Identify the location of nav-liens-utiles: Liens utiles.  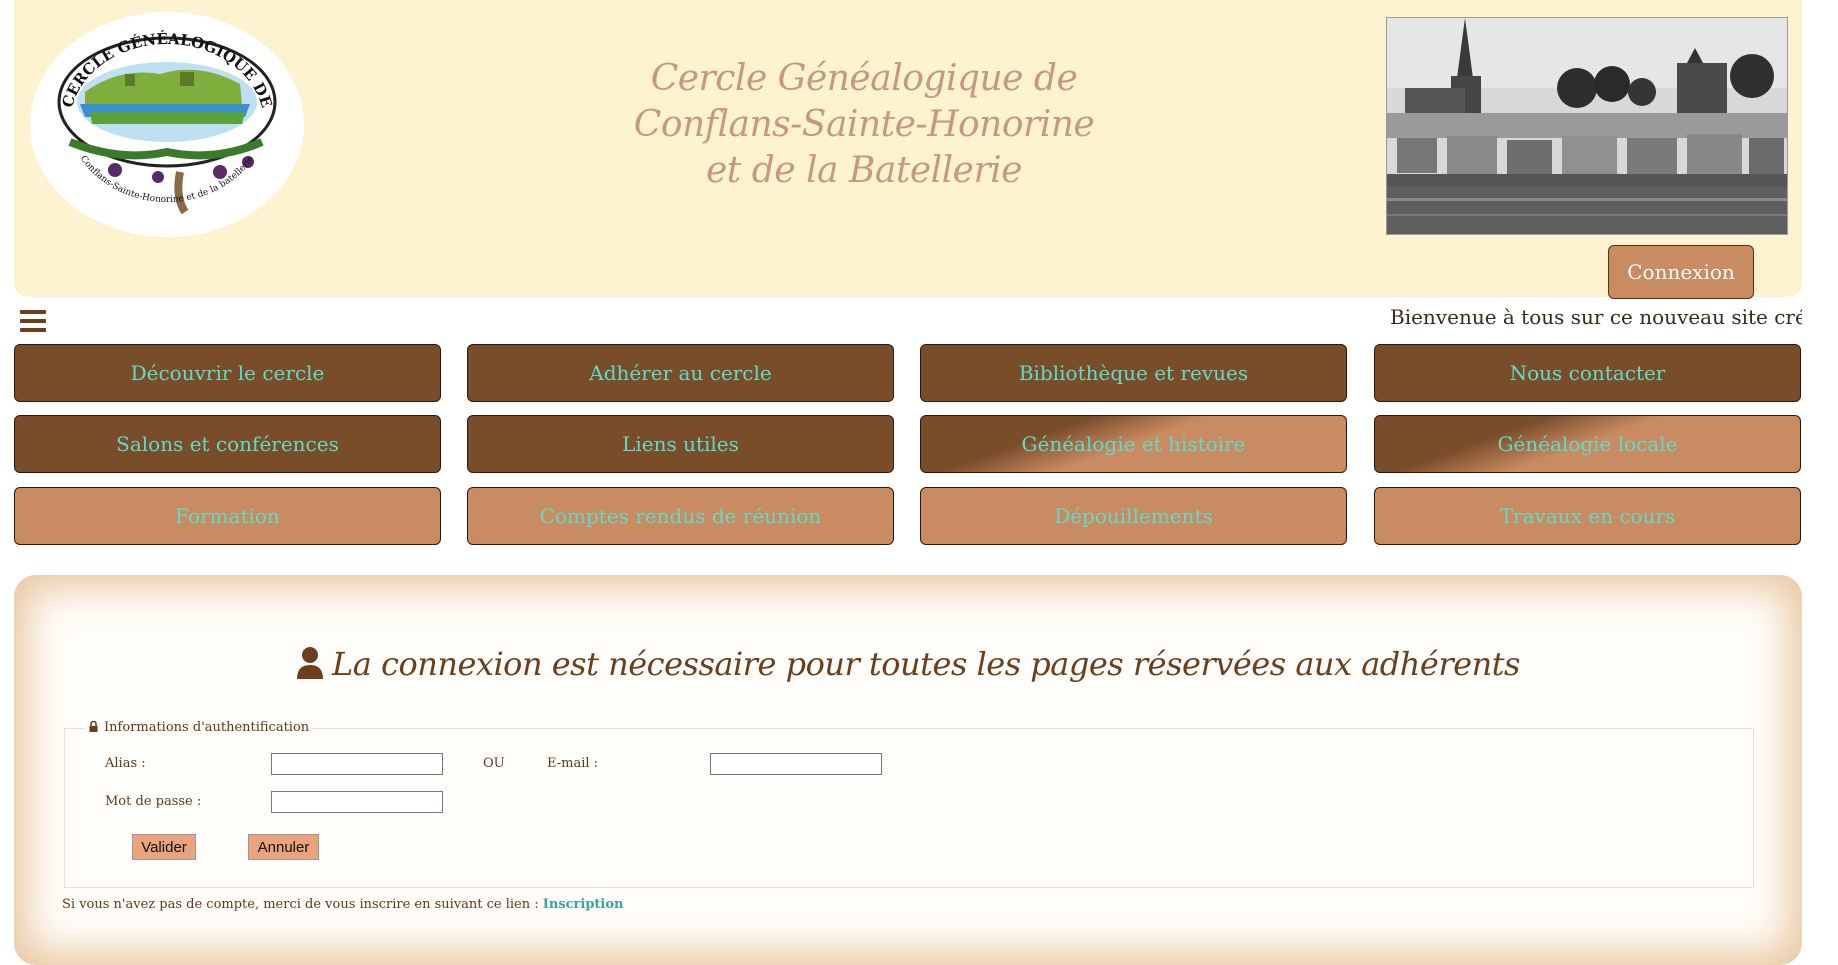
(680, 444).